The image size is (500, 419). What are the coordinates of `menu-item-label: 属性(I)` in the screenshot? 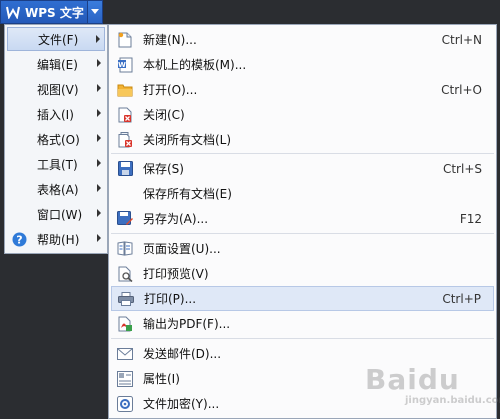 It's located at (161, 379).